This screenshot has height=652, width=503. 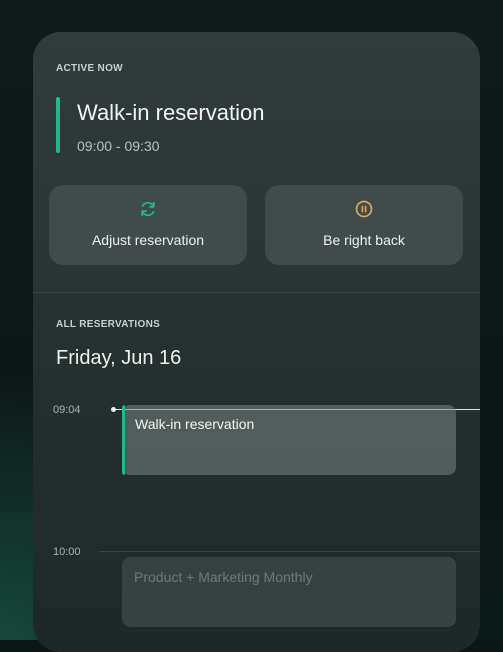 What do you see at coordinates (171, 112) in the screenshot?
I see `active-reservation-title: Walk-in reservation` at bounding box center [171, 112].